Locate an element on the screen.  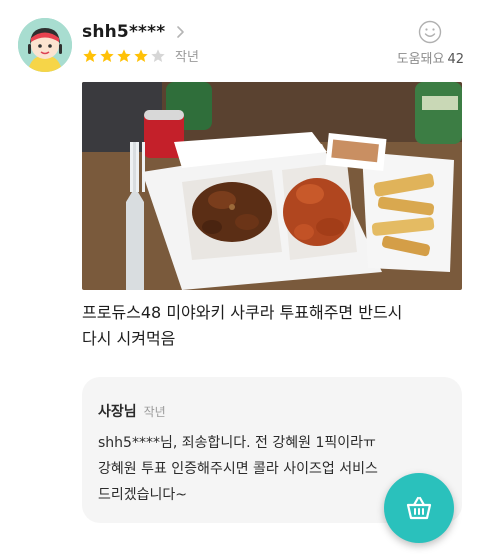
avatar-illustration is located at coordinates (45, 45).